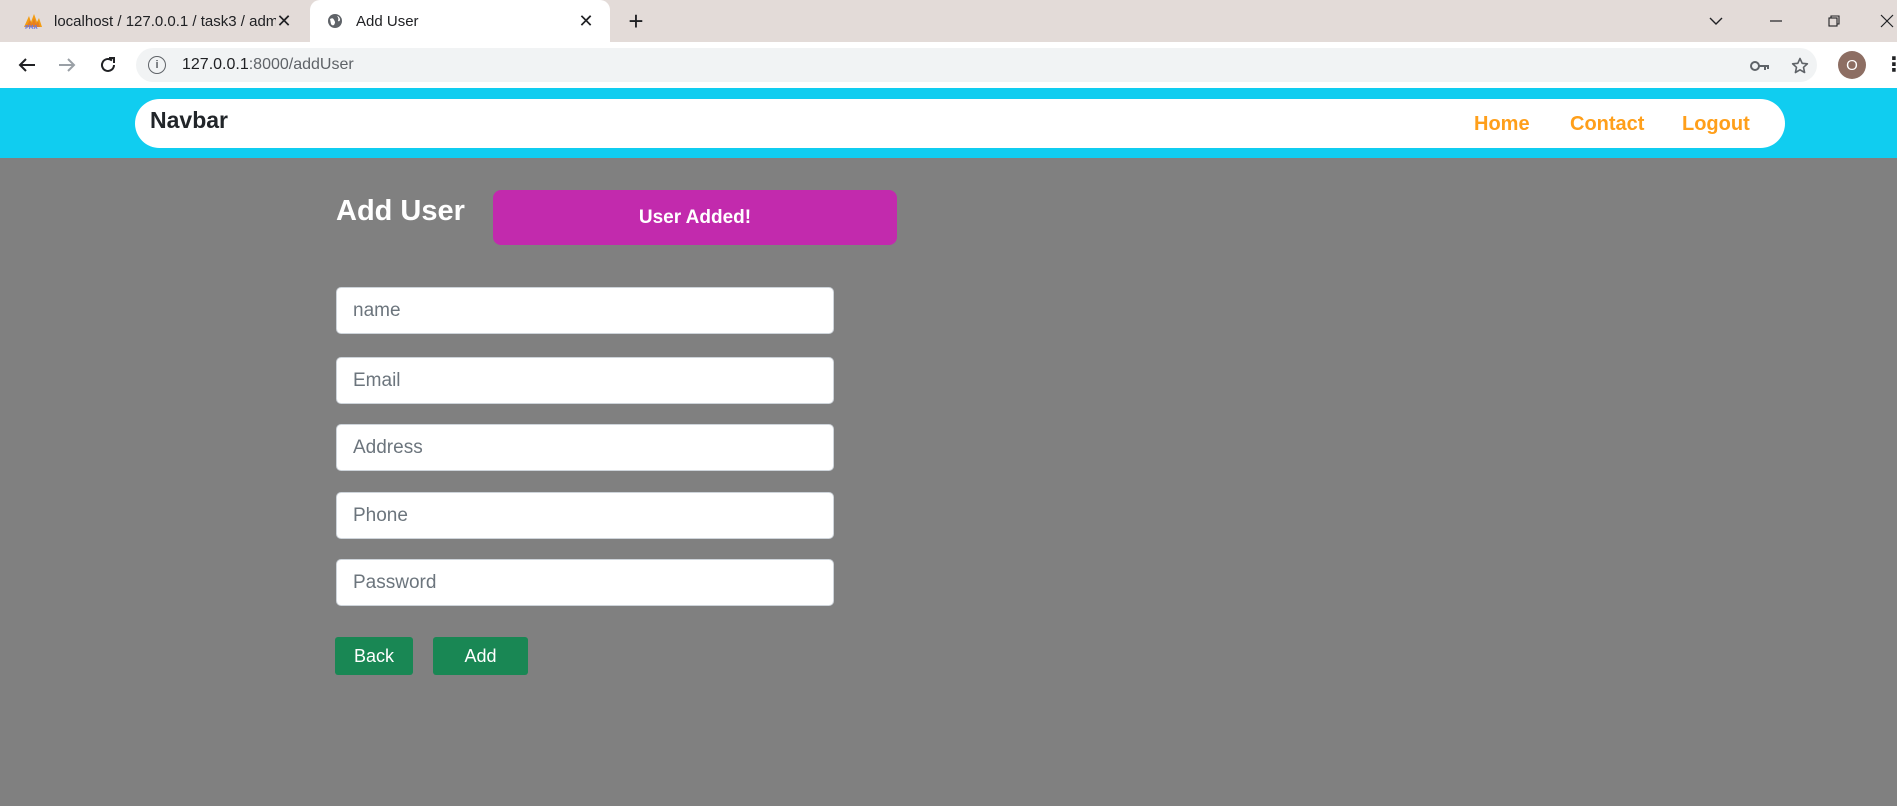  What do you see at coordinates (585, 515) in the screenshot?
I see `phone-input` at bounding box center [585, 515].